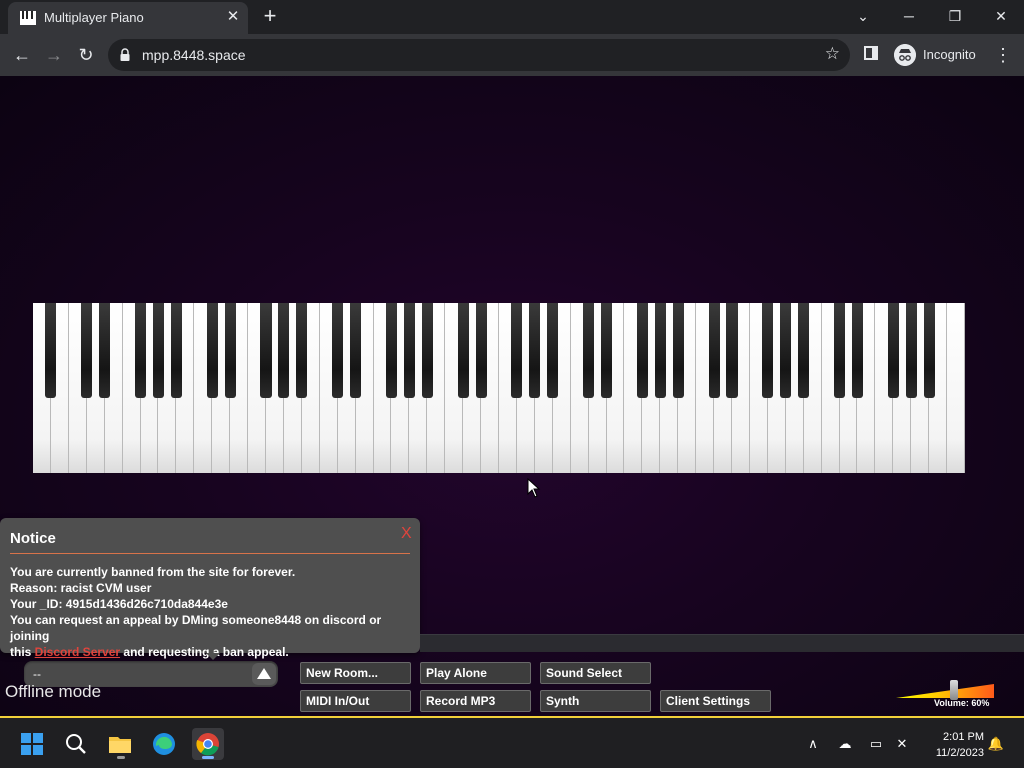  Describe the element at coordinates (534, 488) in the screenshot. I see `mouse-cursor-icon` at that location.